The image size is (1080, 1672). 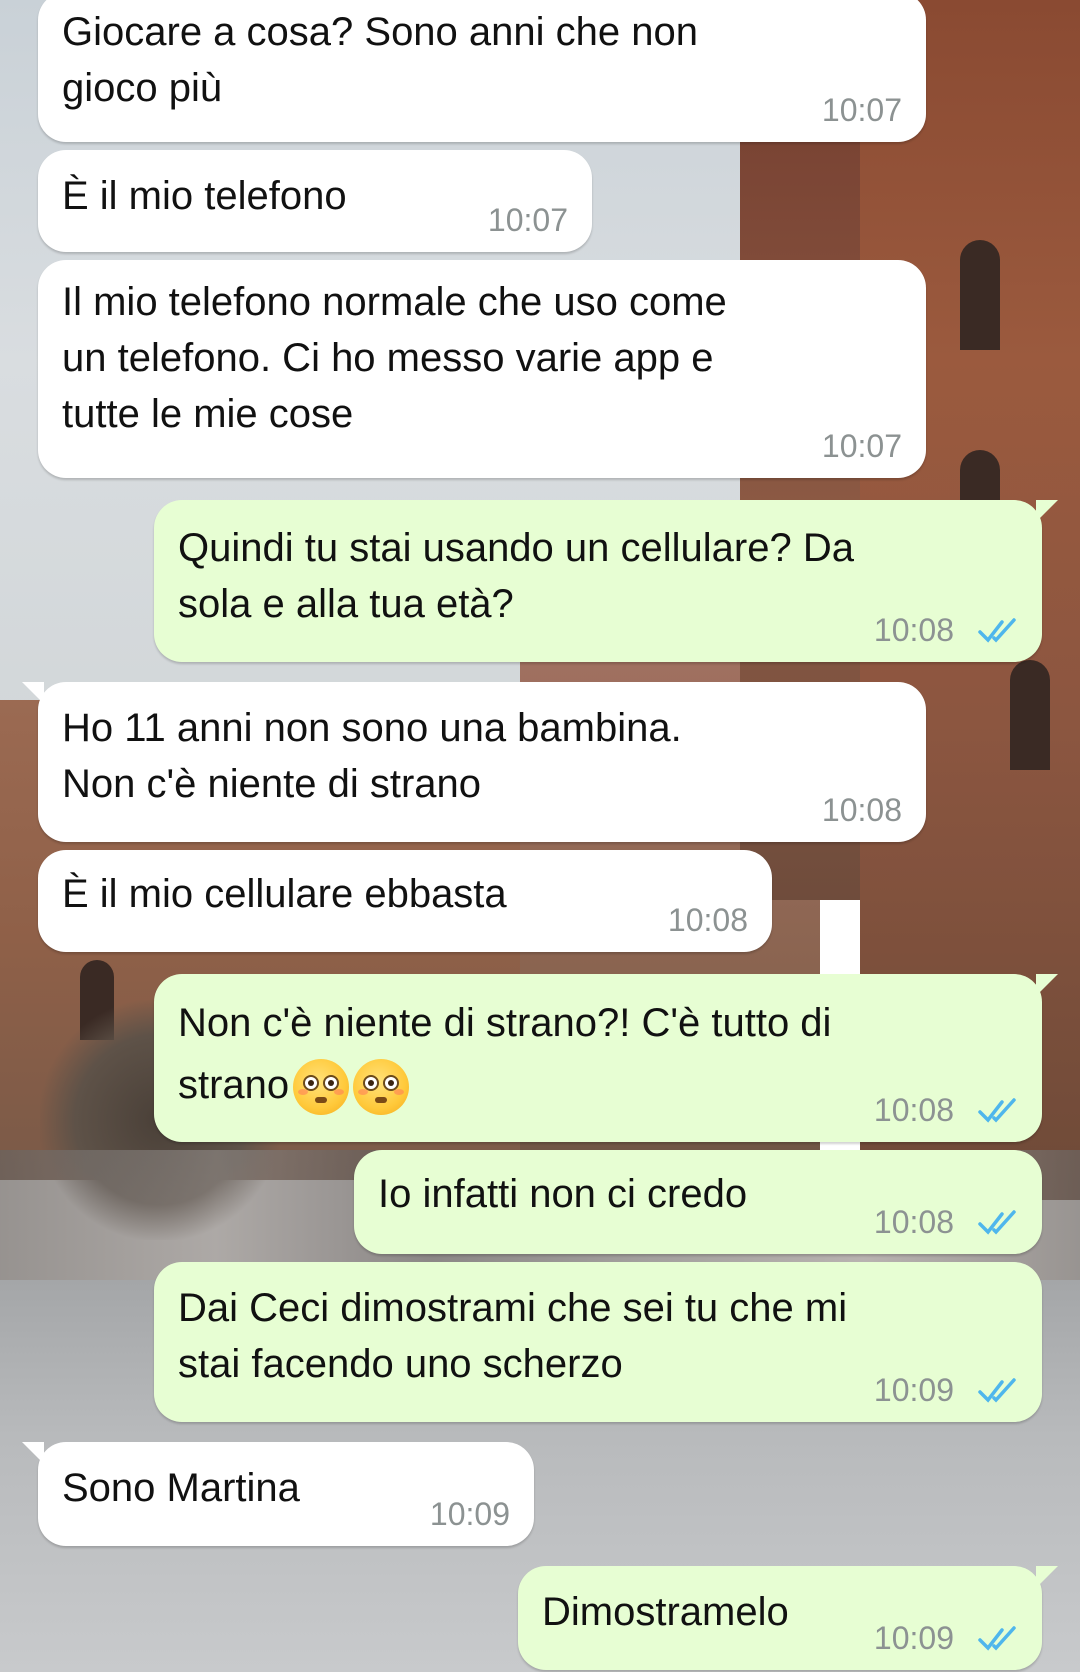 I want to click on message-bubble-incoming: È il mio cellulare ebbasta 10:08, so click(x=405, y=901).